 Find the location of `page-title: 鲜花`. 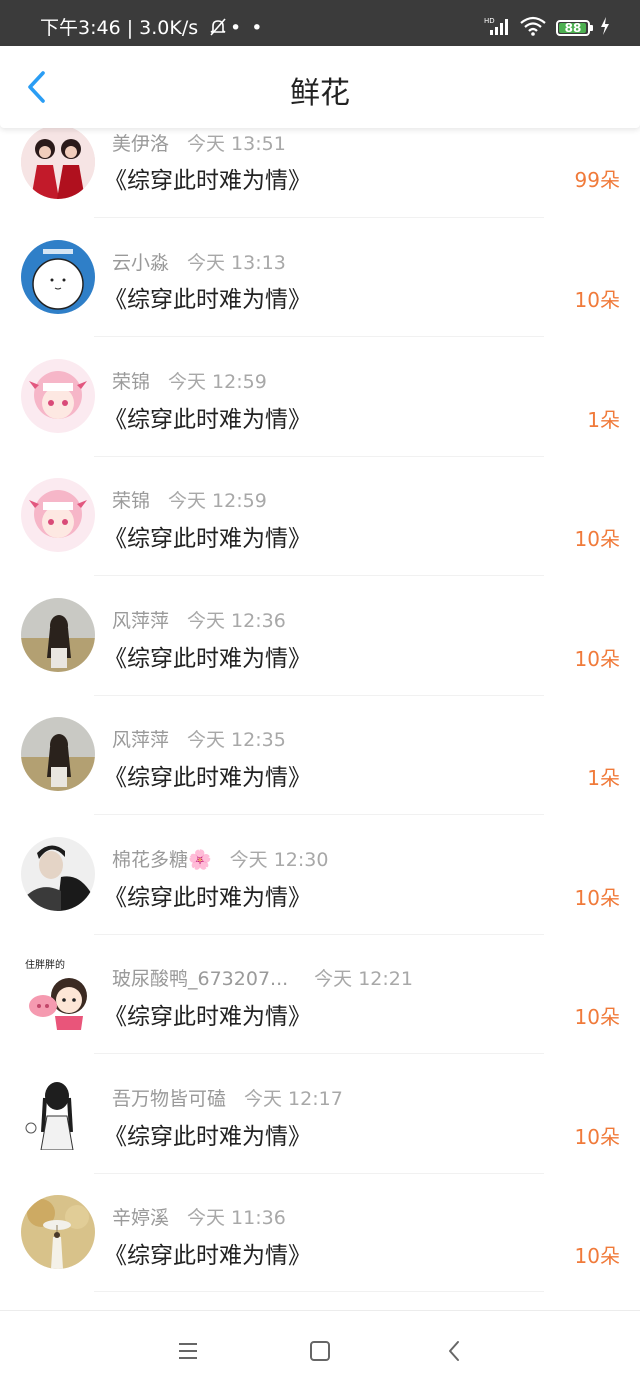

page-title: 鲜花 is located at coordinates (320, 93).